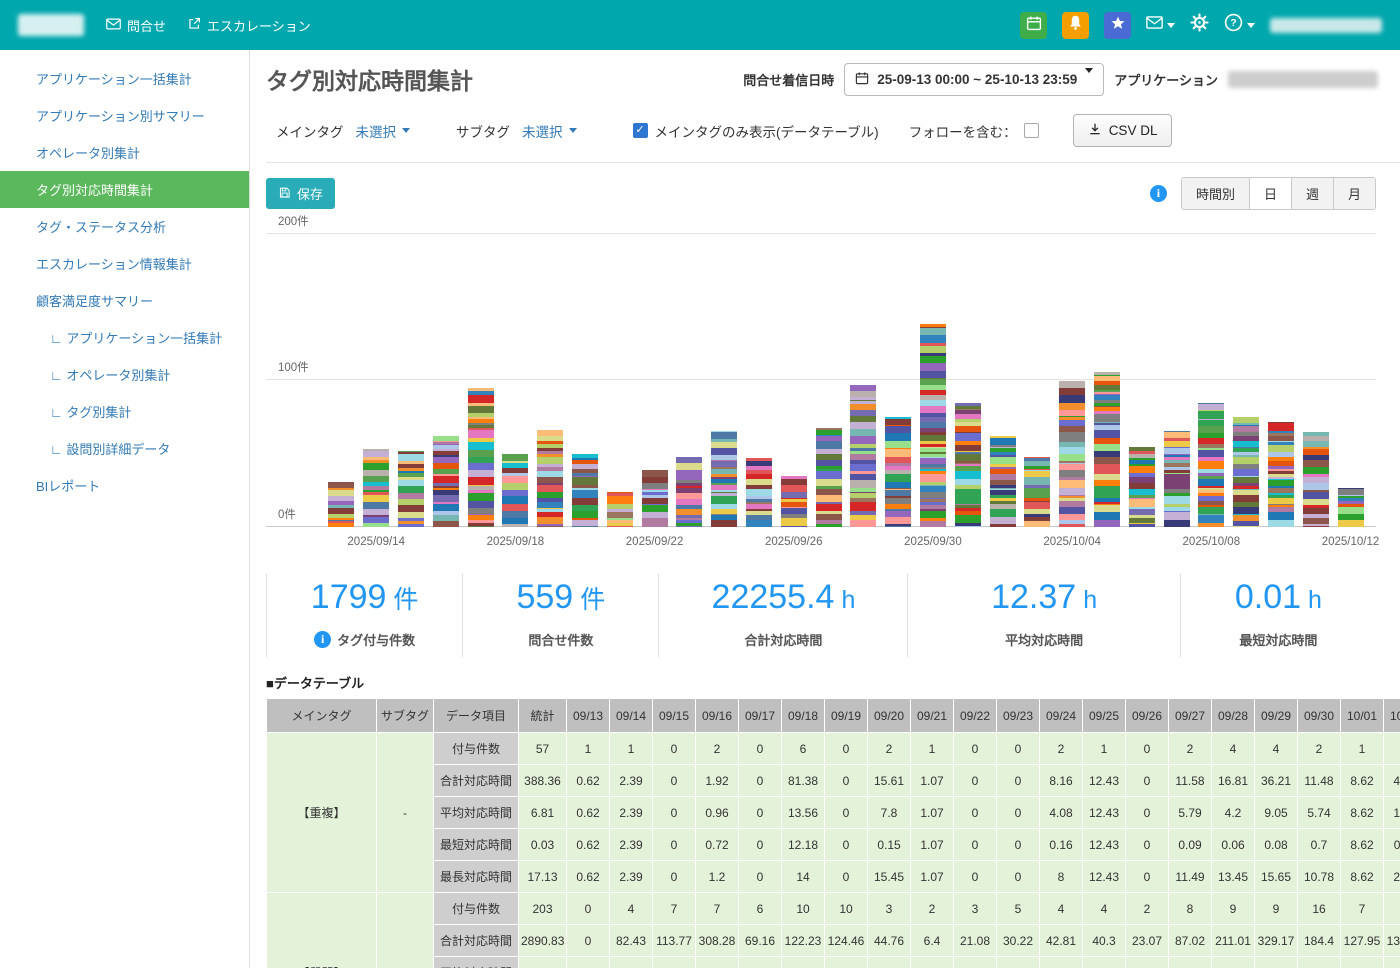 This screenshot has height=968, width=1400. I want to click on column-header: 09/20, so click(889, 715).